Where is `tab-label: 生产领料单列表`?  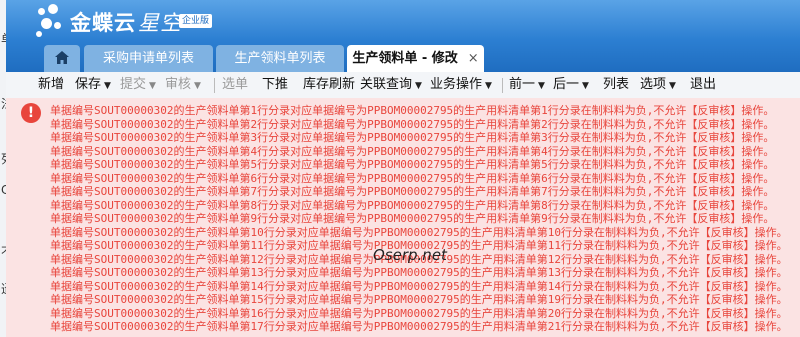
tab-label: 生产领料单列表 is located at coordinates (280, 58).